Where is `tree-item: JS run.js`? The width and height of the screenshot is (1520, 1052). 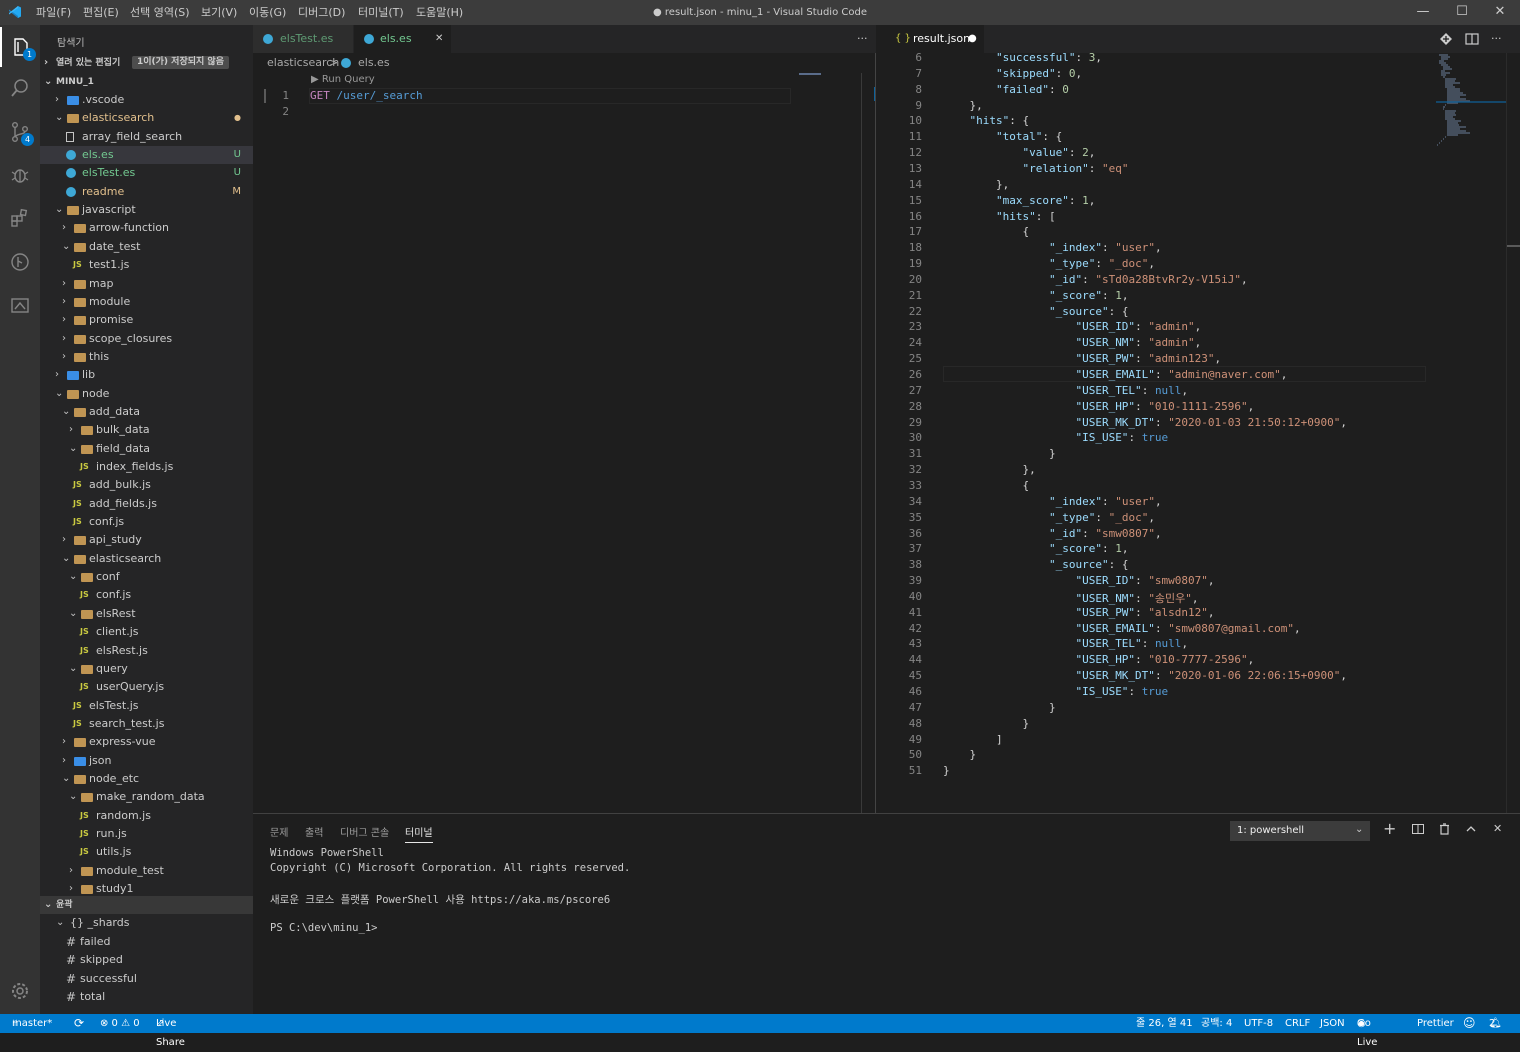 tree-item: JS run.js is located at coordinates (146, 834).